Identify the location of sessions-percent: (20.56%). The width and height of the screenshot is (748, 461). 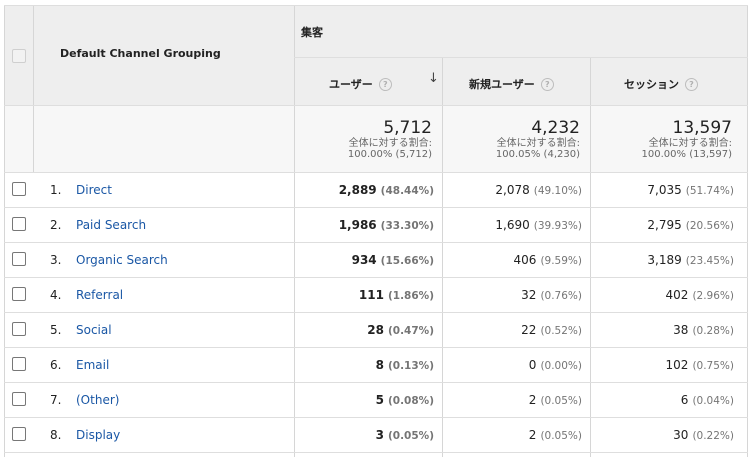
(709, 226).